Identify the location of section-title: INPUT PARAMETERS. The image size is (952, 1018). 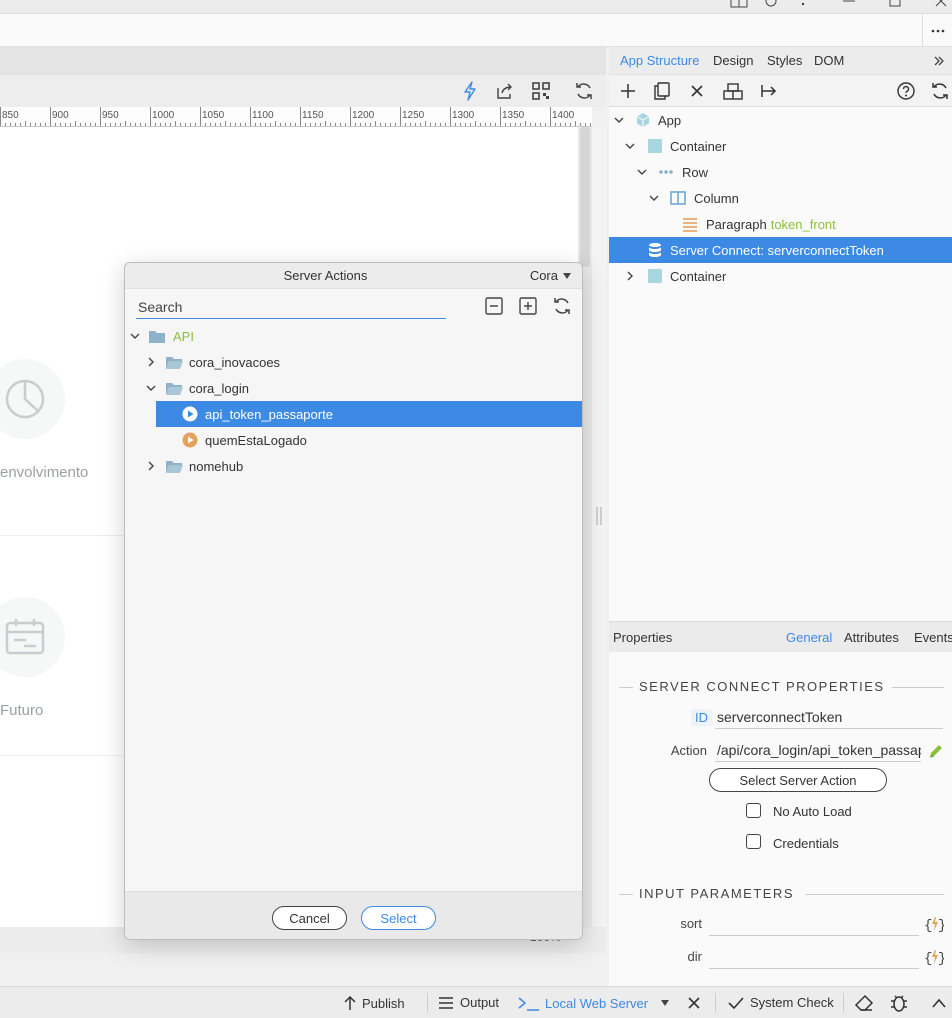
(716, 893).